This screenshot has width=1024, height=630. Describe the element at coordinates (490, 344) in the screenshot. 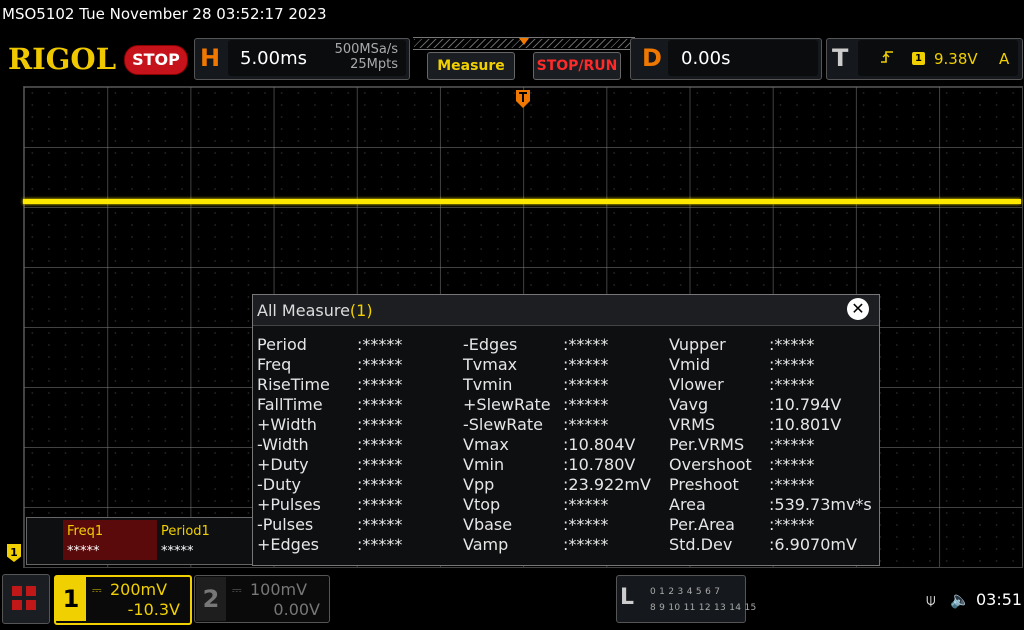

I see `measure-name: -Edges` at that location.